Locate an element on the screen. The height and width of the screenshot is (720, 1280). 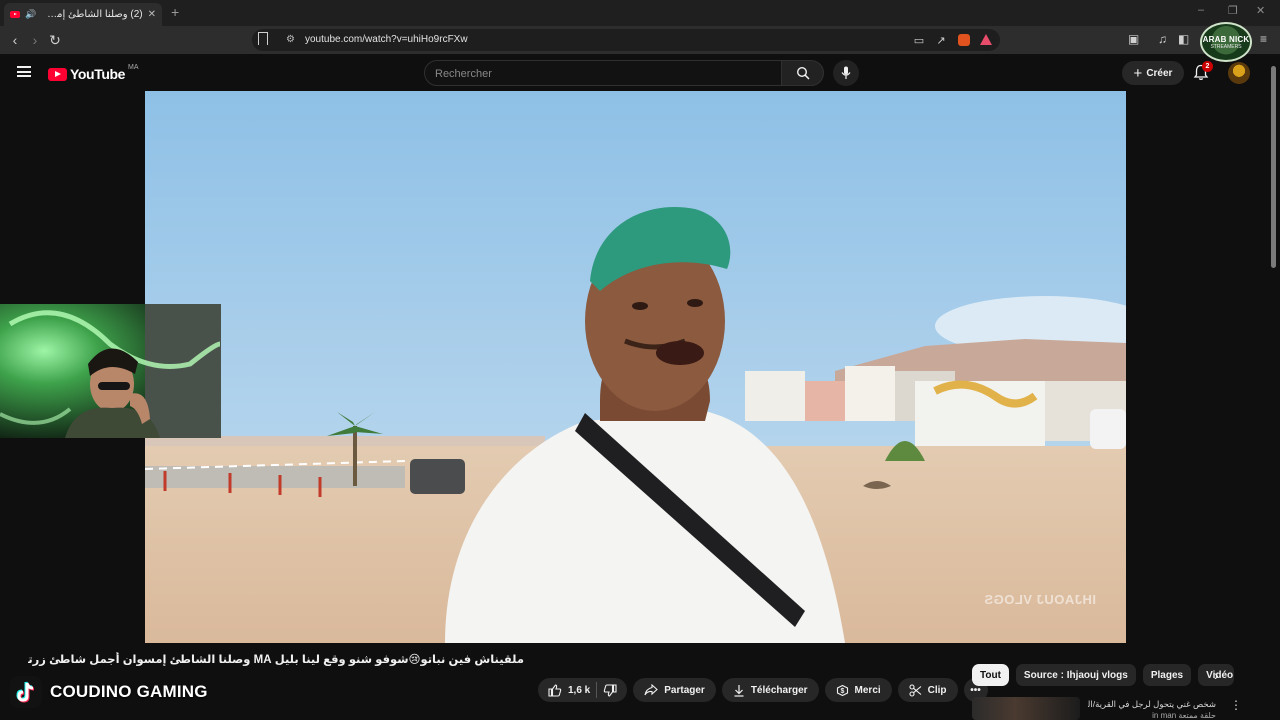
streamer-webcam-overlay is located at coordinates (110, 371).